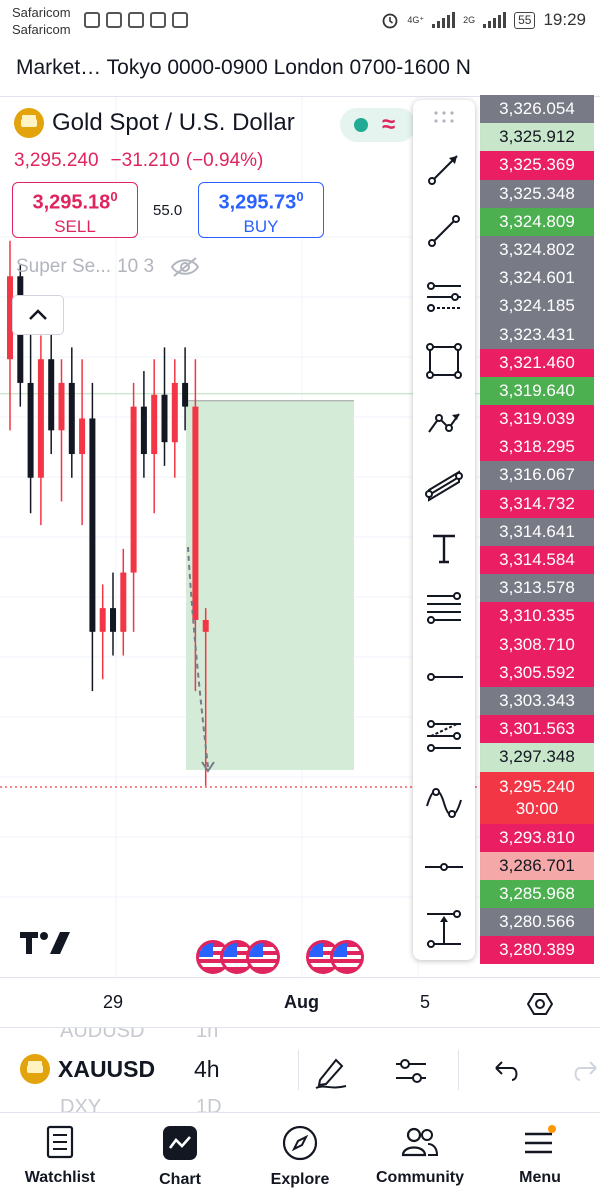 Image resolution: width=600 pixels, height=1200 pixels. I want to click on undo-icon, so click(505, 1071).